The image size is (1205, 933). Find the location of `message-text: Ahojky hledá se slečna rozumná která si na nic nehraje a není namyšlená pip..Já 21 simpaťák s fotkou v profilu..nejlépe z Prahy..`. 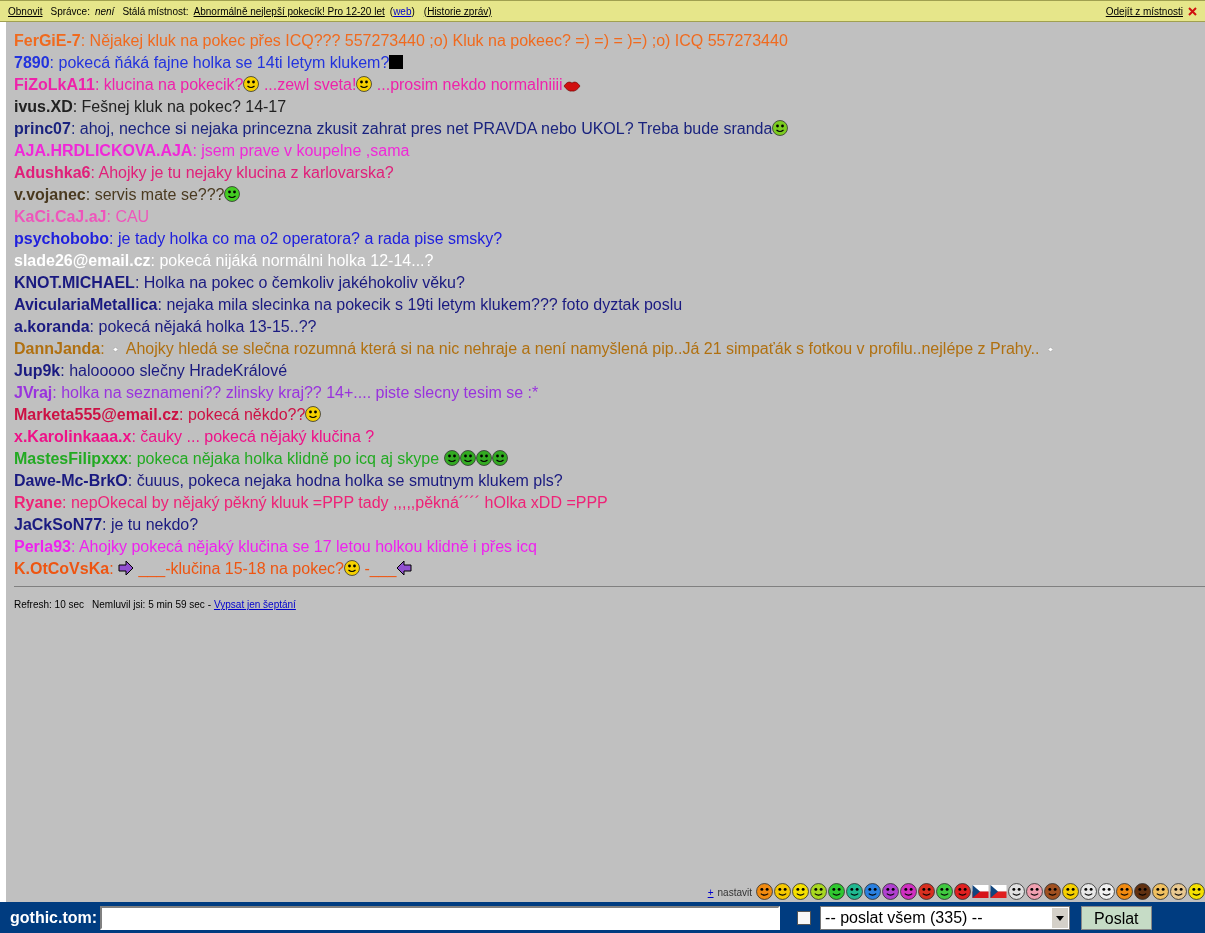

message-text: Ahojky hledá se slečna rozumná která si na nic nehraje a není namyšlená pip..Já 21 simpaťák s fotkou v profilu..nejlépe z Prahy.. is located at coordinates (582, 348).